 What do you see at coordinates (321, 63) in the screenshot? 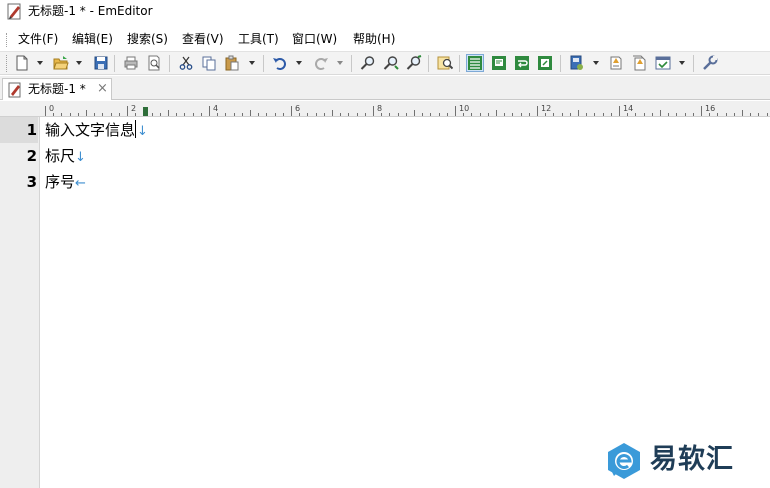
I see `redo-icon` at bounding box center [321, 63].